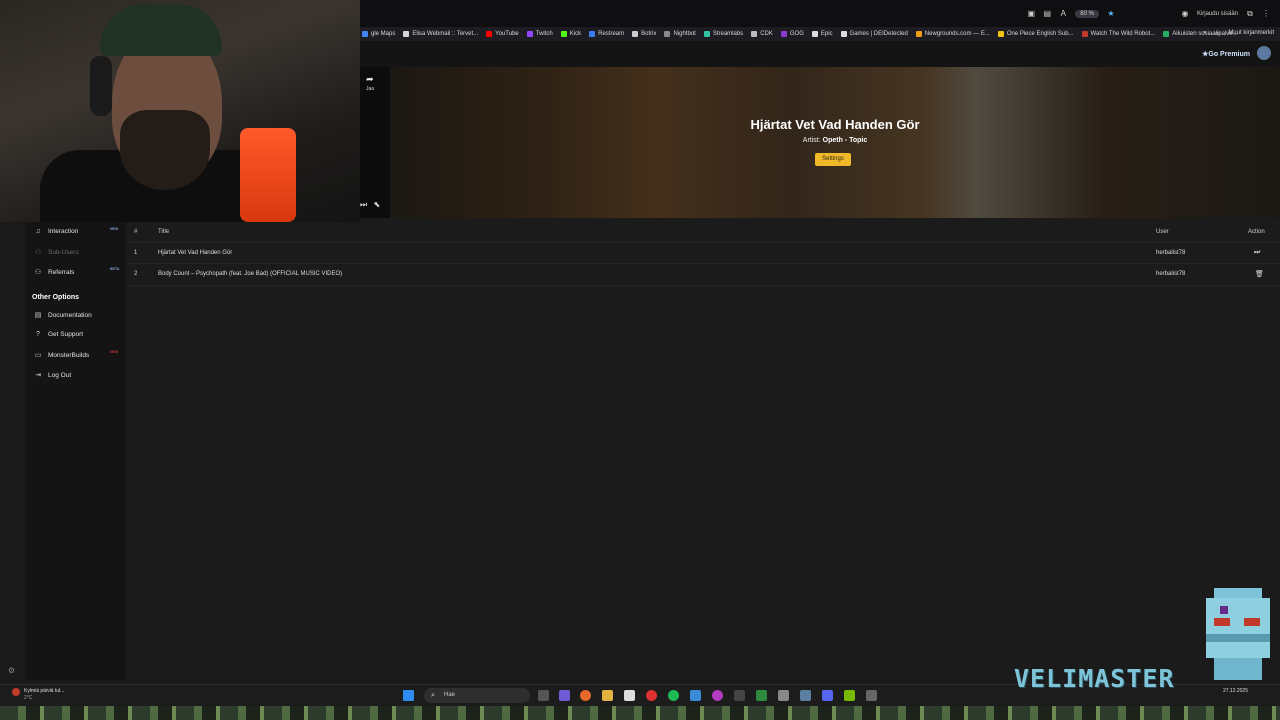 This screenshot has width=1280, height=720. I want to click on bookmark-label: YouTube, so click(507, 34).